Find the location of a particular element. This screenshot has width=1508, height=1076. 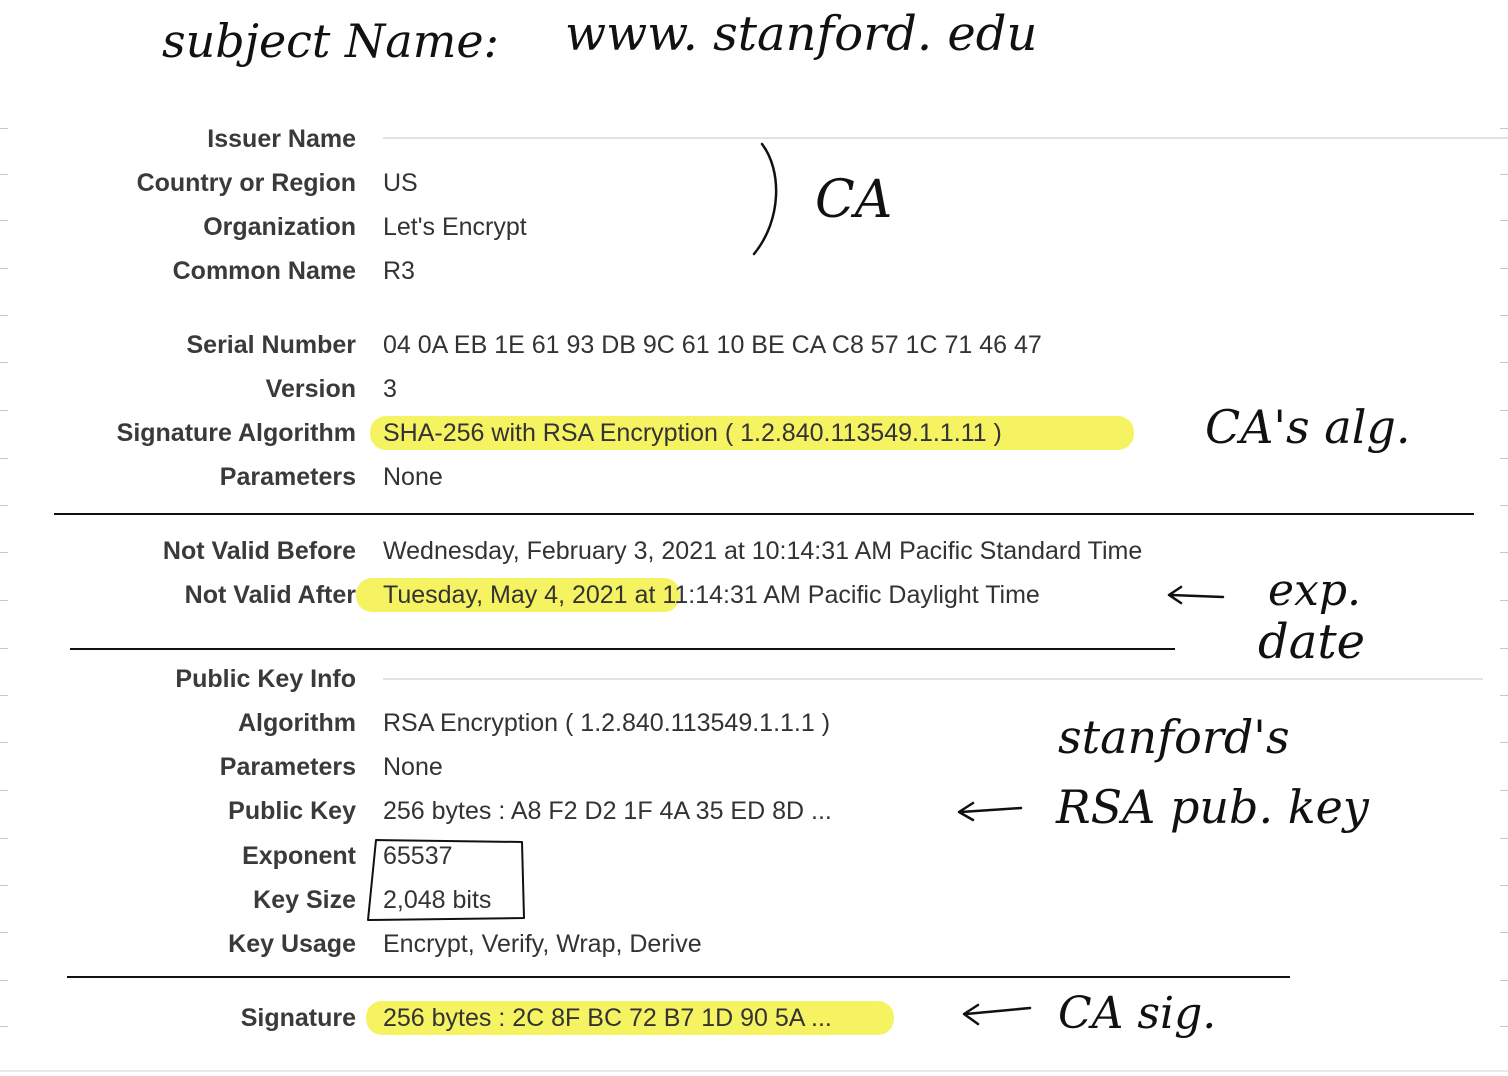

signature-algorithm-label: Signature Algorithm is located at coordinates (236, 433).